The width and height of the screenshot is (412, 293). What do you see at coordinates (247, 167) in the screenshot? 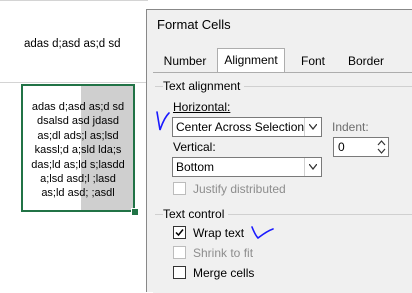
I see `vertical-select: Bottom` at bounding box center [247, 167].